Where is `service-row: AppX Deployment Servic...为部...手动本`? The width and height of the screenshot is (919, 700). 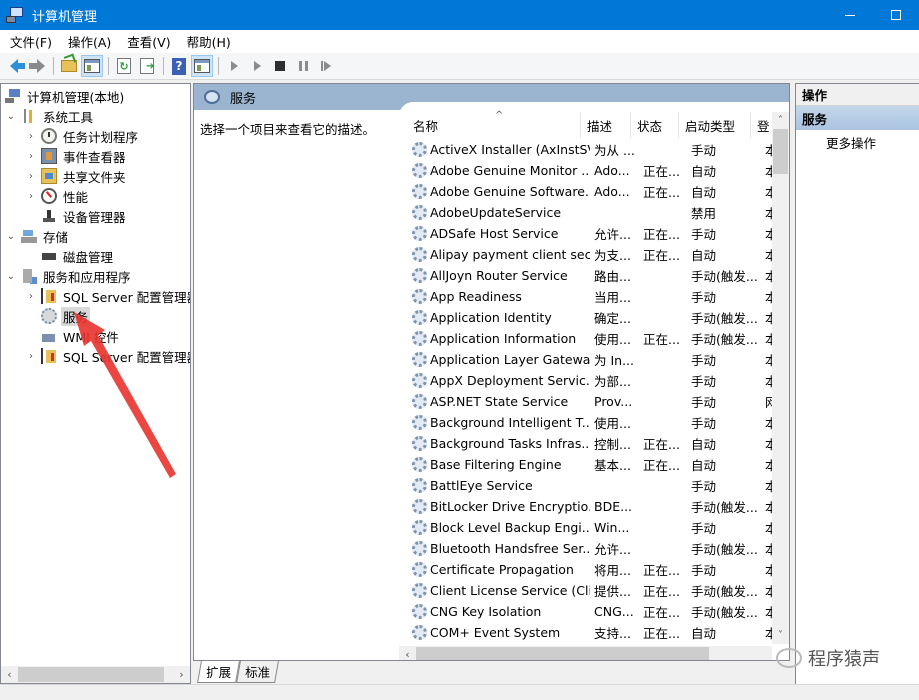
service-row: AppX Deployment Servic...为部...手动本 is located at coordinates (587, 380).